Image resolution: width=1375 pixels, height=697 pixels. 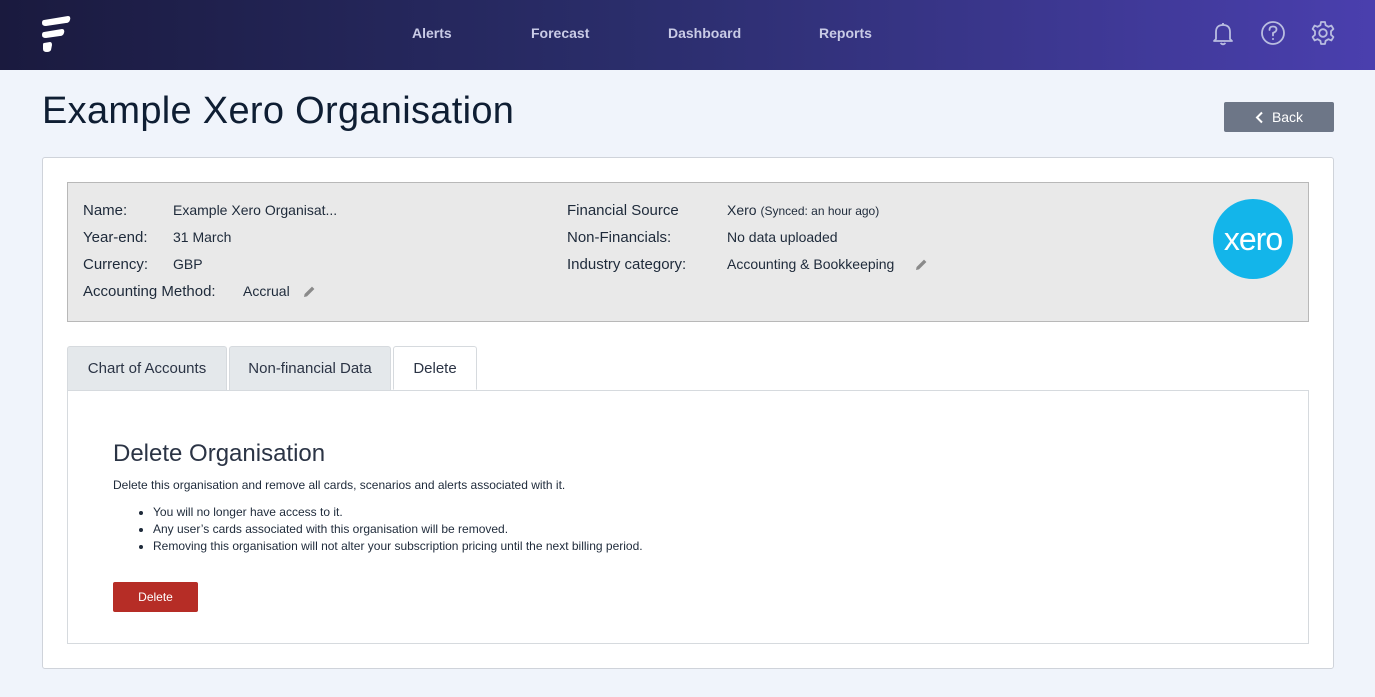 What do you see at coordinates (1273, 33) in the screenshot?
I see `help-icon` at bounding box center [1273, 33].